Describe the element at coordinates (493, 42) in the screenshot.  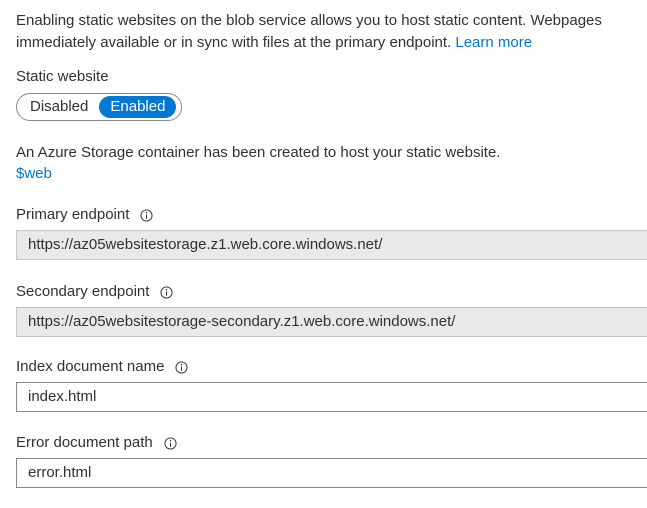
I see `learn-more-link: Learn more` at that location.